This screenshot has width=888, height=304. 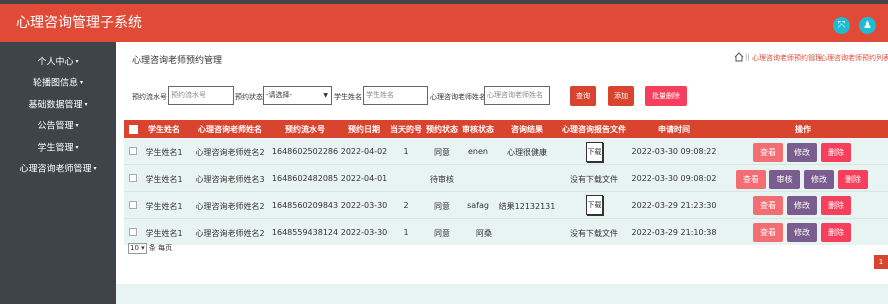 I want to click on expand-icon: ⤧, so click(x=841, y=25).